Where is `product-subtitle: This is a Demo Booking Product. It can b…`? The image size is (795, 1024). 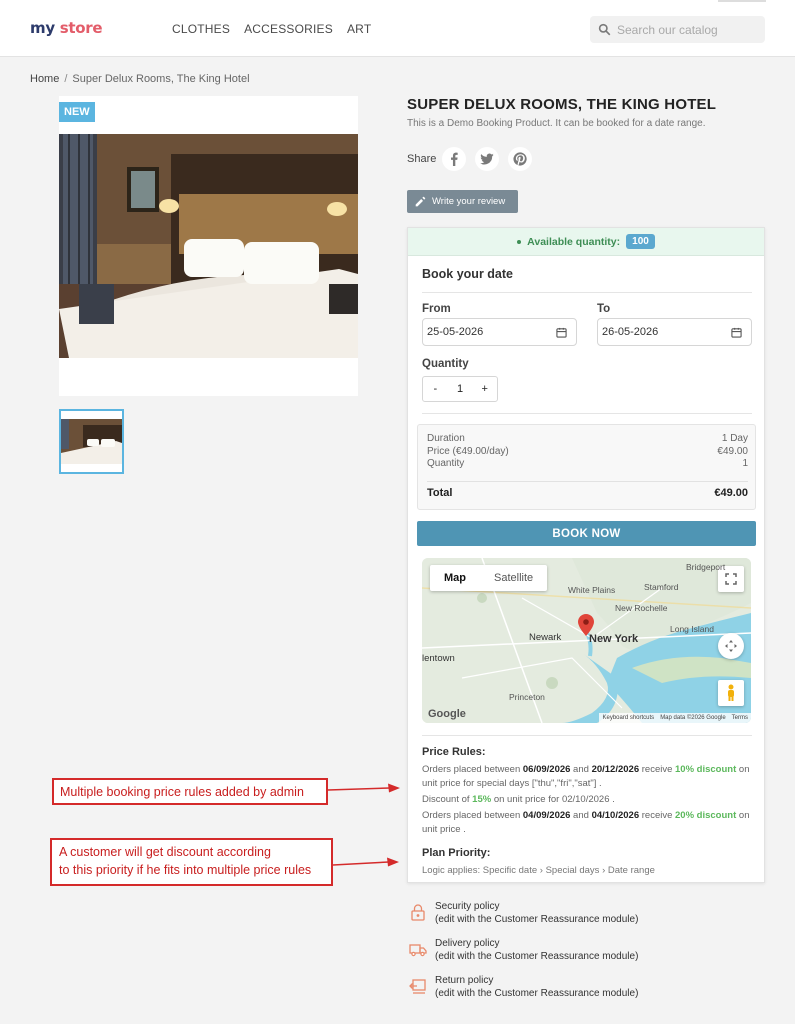
product-subtitle: This is a Demo Booking Product. It can b… is located at coordinates (556, 123).